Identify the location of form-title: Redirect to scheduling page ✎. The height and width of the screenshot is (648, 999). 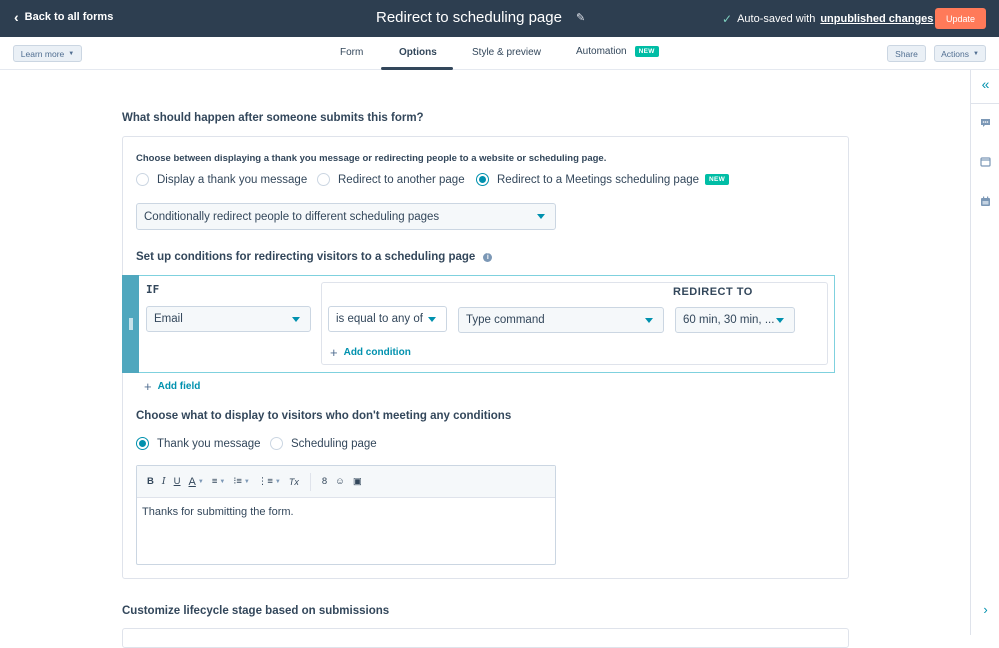
(480, 17).